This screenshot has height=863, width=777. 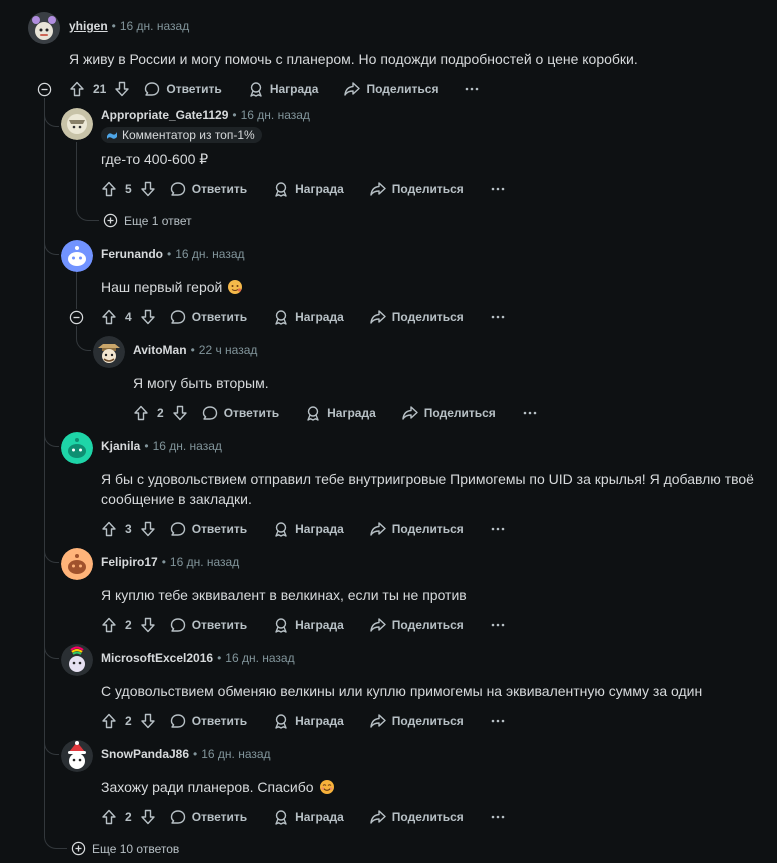 I want to click on timestamp: 22 ч назад, so click(x=228, y=350).